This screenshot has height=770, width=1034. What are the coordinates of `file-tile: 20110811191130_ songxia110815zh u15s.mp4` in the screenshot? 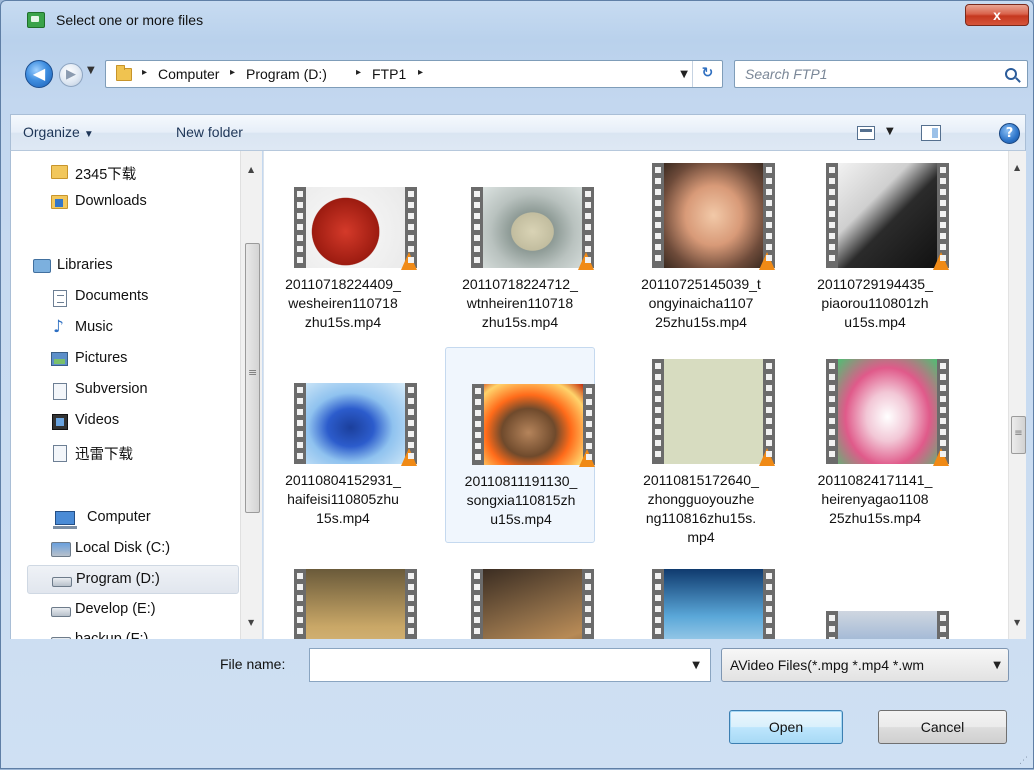 It's located at (520, 445).